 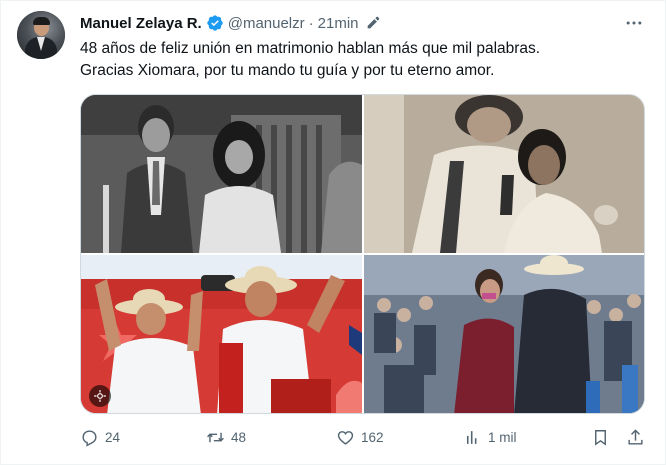 What do you see at coordinates (41, 35) in the screenshot?
I see `author-avatar` at bounding box center [41, 35].